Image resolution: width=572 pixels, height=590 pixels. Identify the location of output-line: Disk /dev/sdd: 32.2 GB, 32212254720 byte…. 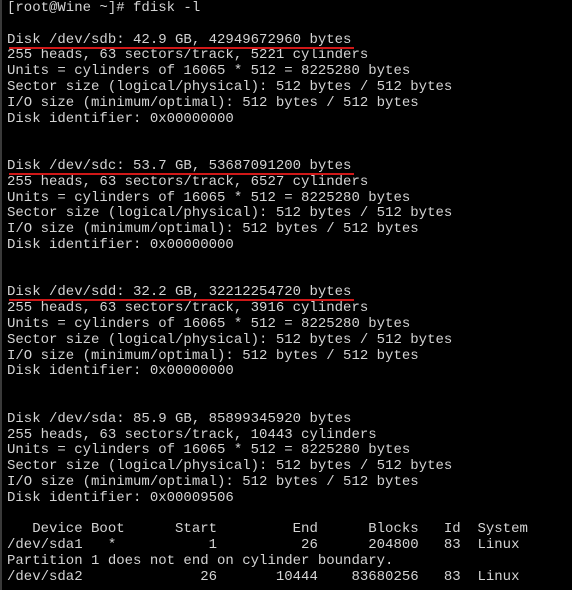
(179, 292).